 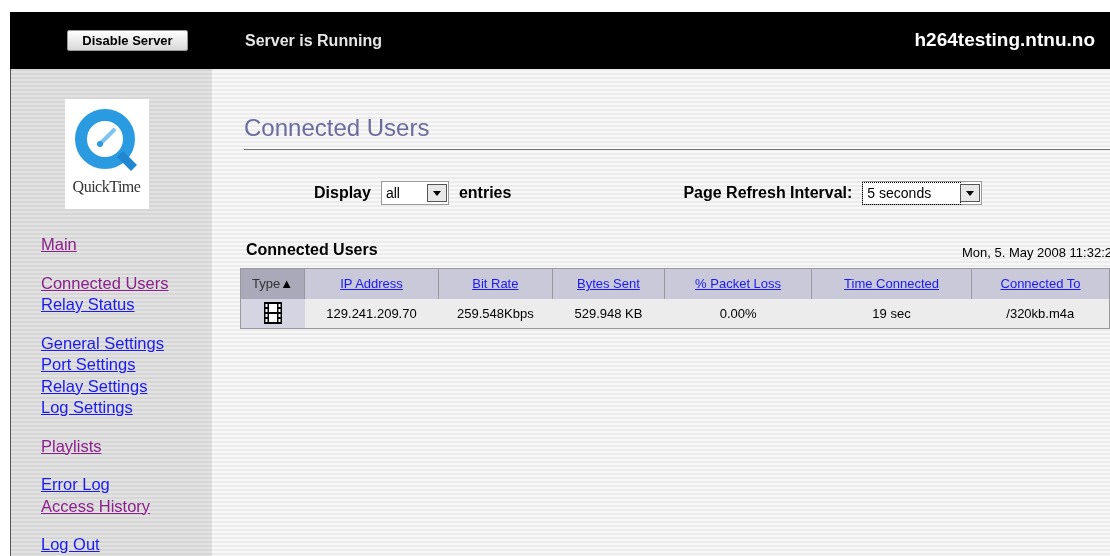 What do you see at coordinates (94, 386) in the screenshot?
I see `nav-link: Relay Settings` at bounding box center [94, 386].